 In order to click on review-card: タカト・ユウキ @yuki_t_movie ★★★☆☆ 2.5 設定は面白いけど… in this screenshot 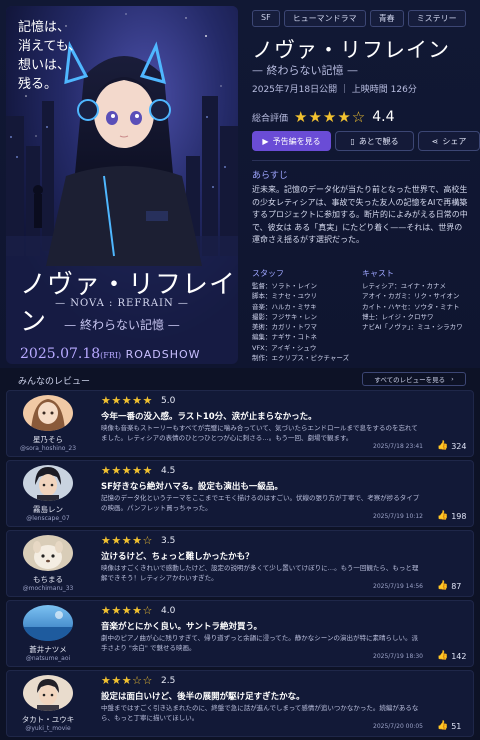, I will do `click(240, 703)`.